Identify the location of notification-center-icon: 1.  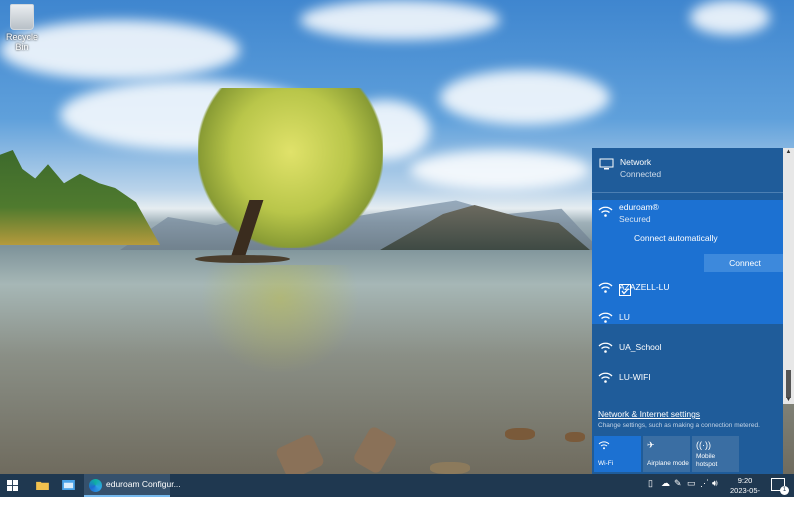
(780, 486).